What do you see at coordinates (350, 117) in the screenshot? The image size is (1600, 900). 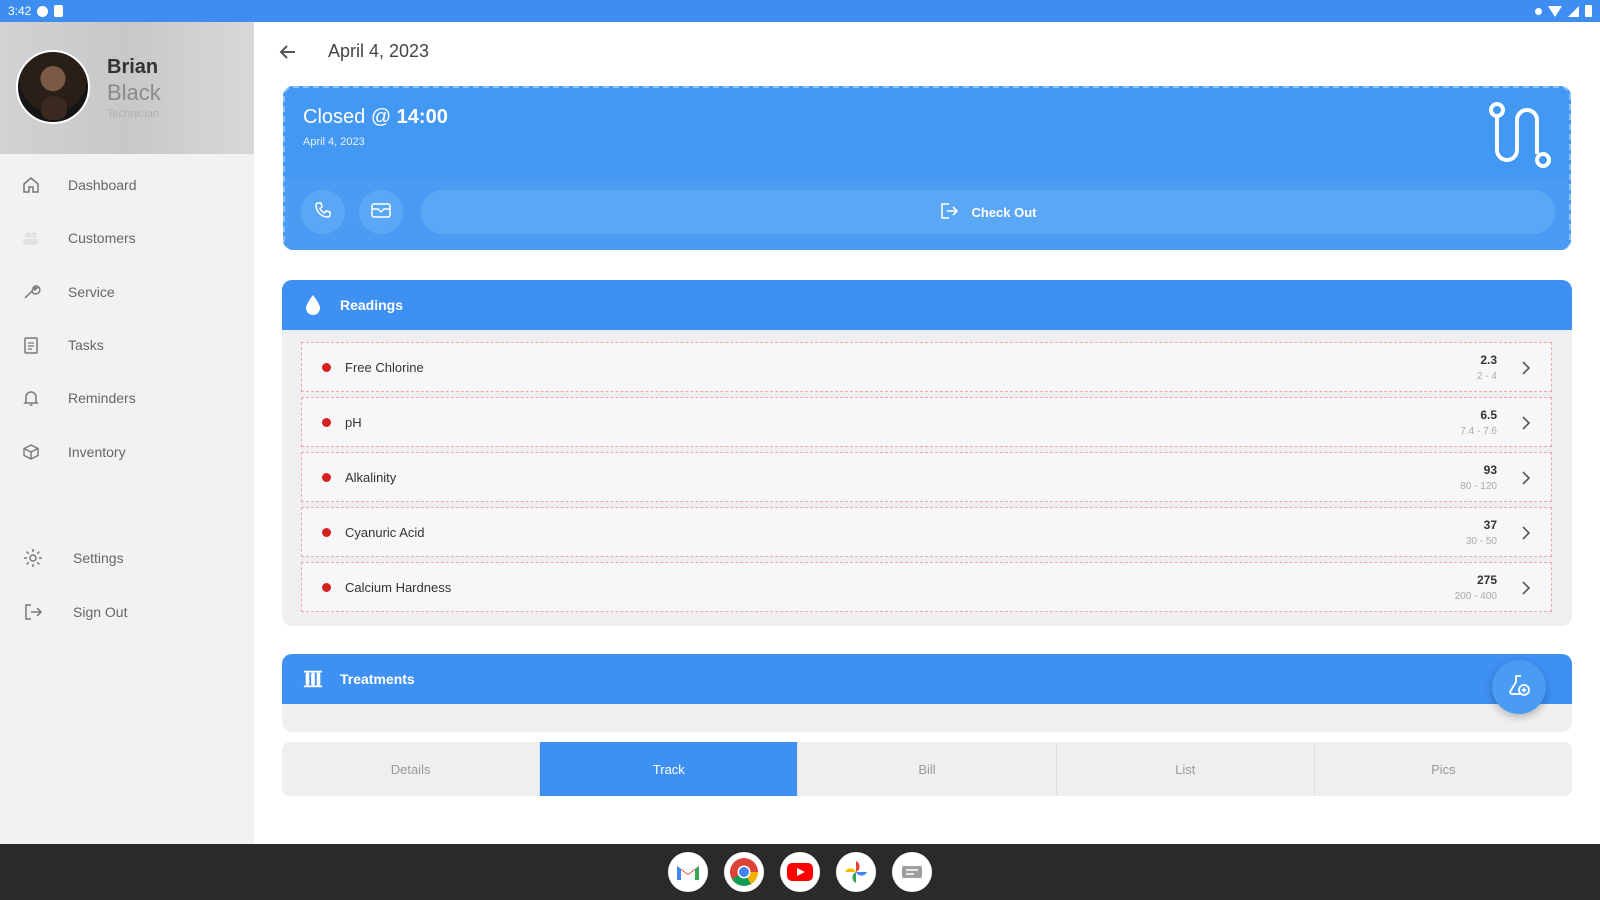 I see `closed-prefix: Closed @` at bounding box center [350, 117].